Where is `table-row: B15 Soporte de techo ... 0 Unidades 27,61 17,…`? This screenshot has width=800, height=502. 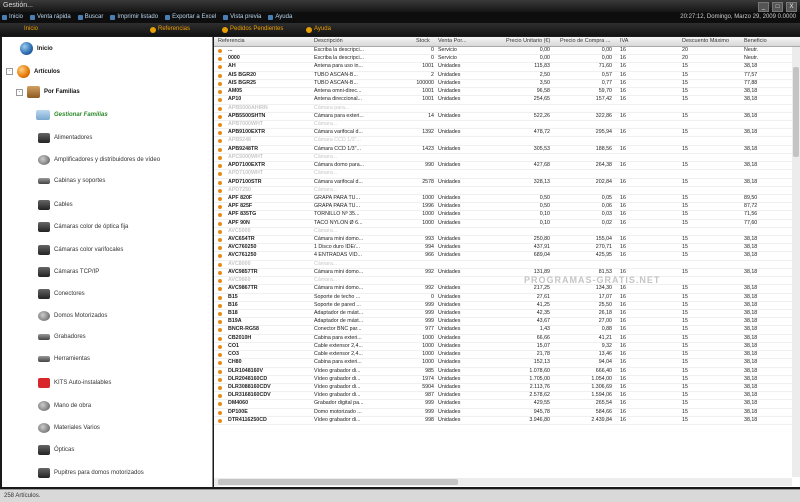
table-row: B15 Soporte de techo ... 0 Unidades 27,61 17,… is located at coordinates (507, 298).